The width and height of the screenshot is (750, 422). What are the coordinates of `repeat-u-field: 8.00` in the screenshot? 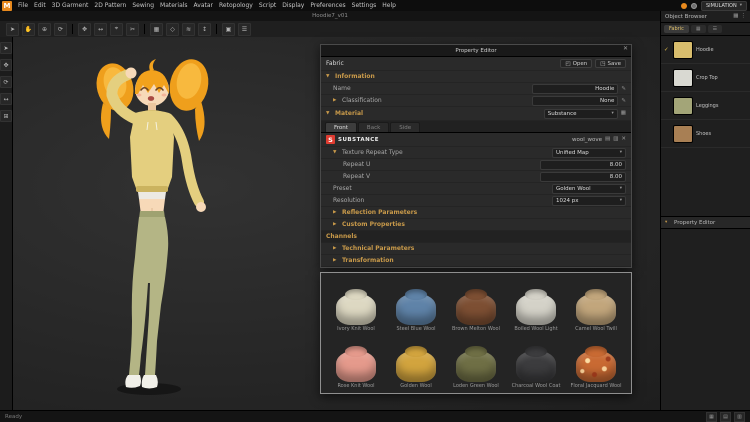 It's located at (583, 164).